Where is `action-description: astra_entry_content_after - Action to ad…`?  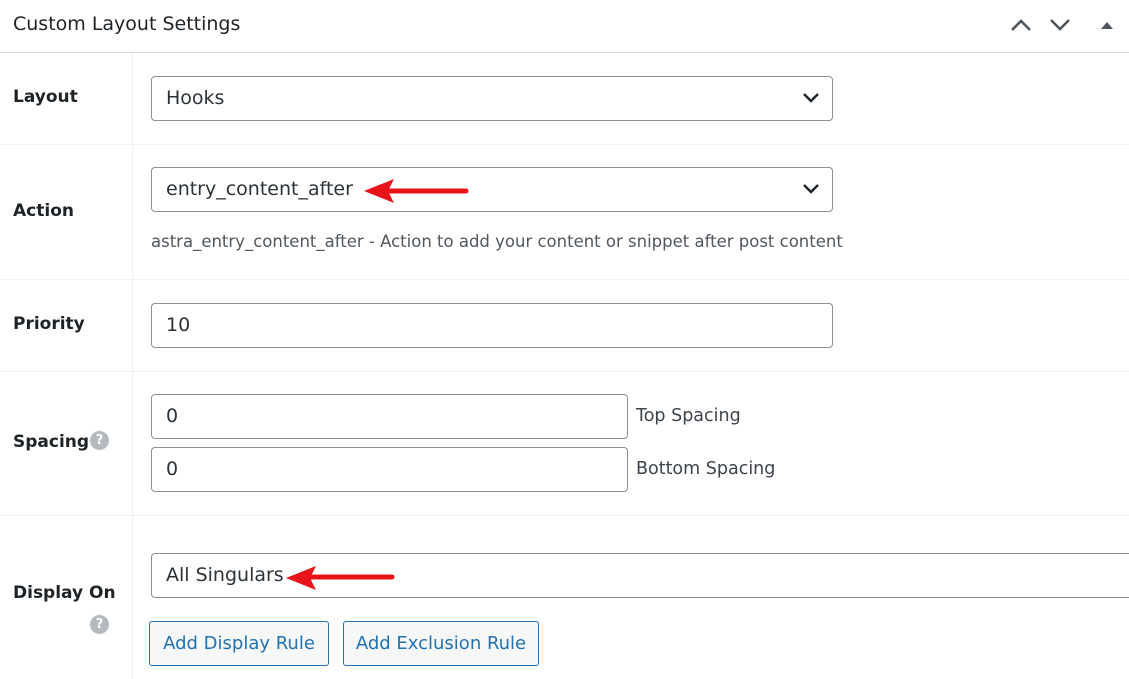 action-description: astra_entry_content_after - Action to ad… is located at coordinates (497, 241).